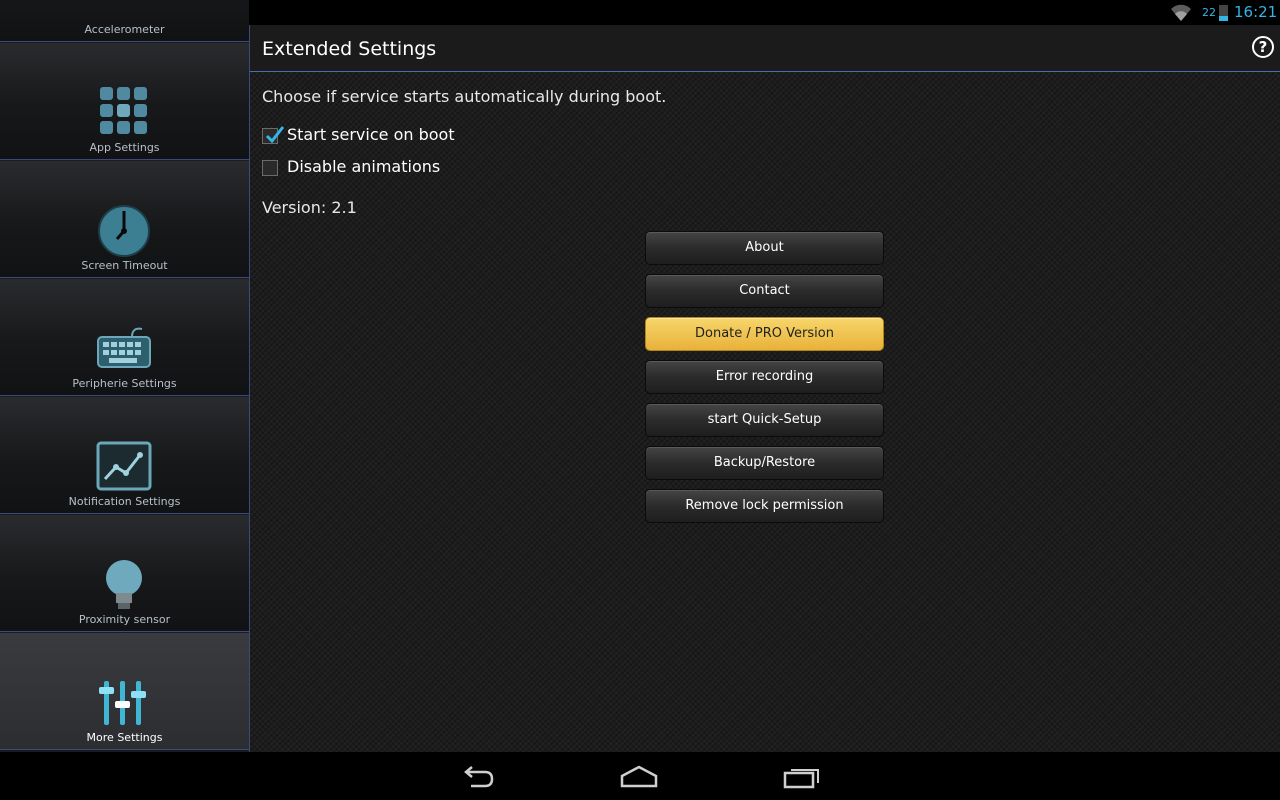 The height and width of the screenshot is (800, 1280). Describe the element at coordinates (1263, 47) in the screenshot. I see `help-icon: ?` at that location.